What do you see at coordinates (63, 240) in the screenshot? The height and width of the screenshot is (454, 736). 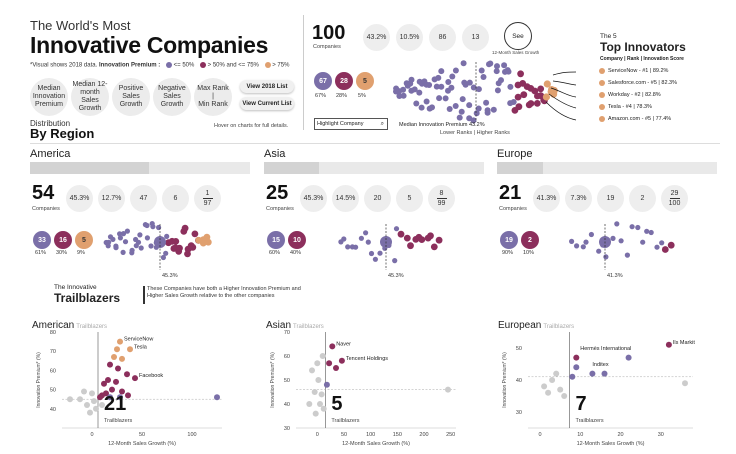 I see `region-badge: 16` at bounding box center [63, 240].